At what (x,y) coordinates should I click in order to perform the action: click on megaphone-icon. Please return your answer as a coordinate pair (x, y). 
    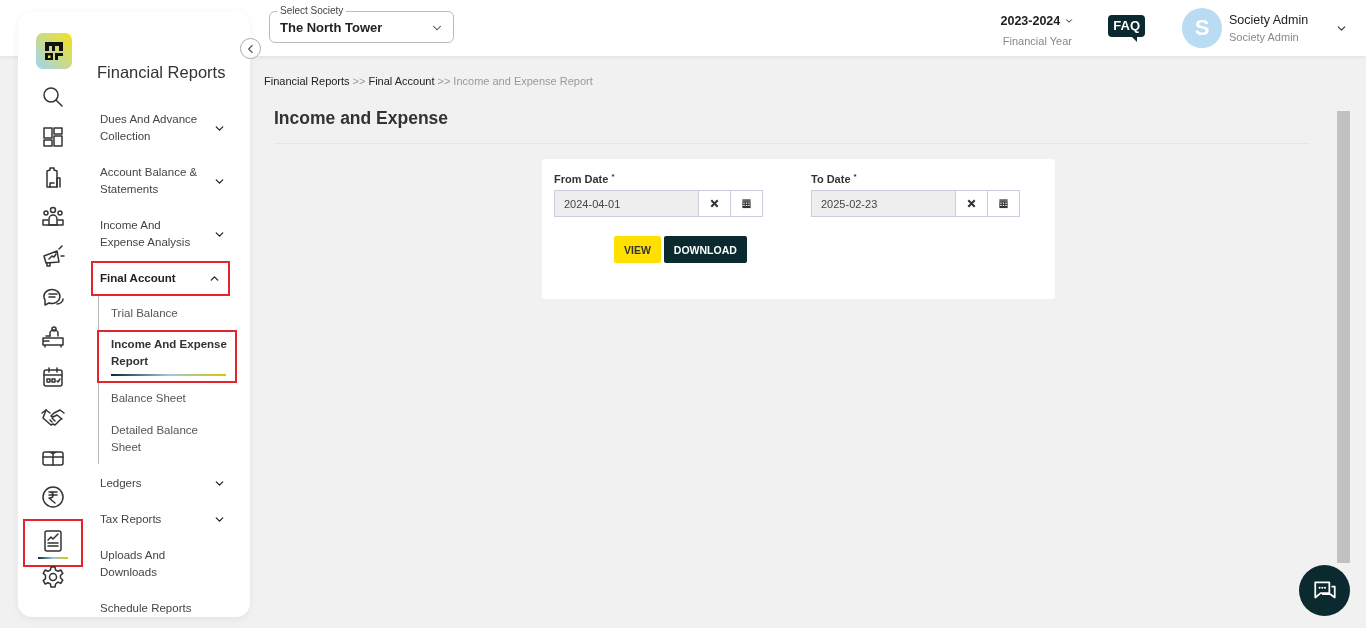
    Looking at the image, I should click on (53, 257).